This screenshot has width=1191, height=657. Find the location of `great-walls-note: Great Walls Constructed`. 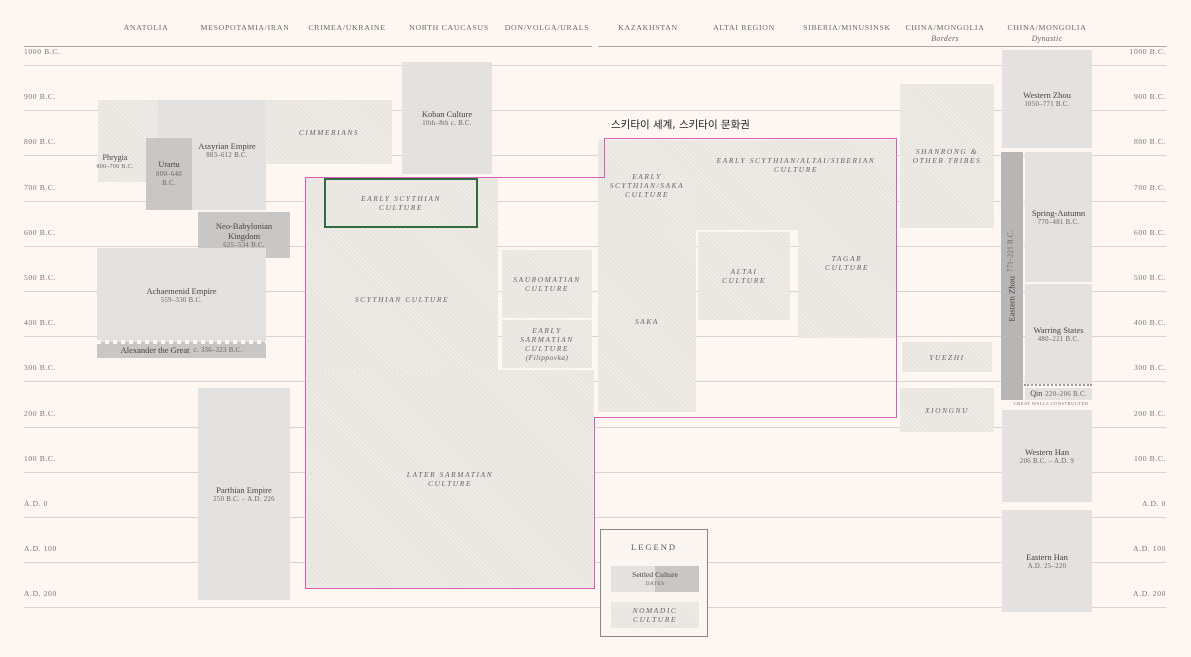

great-walls-note: Great Walls Constructed is located at coordinates (1051, 403).